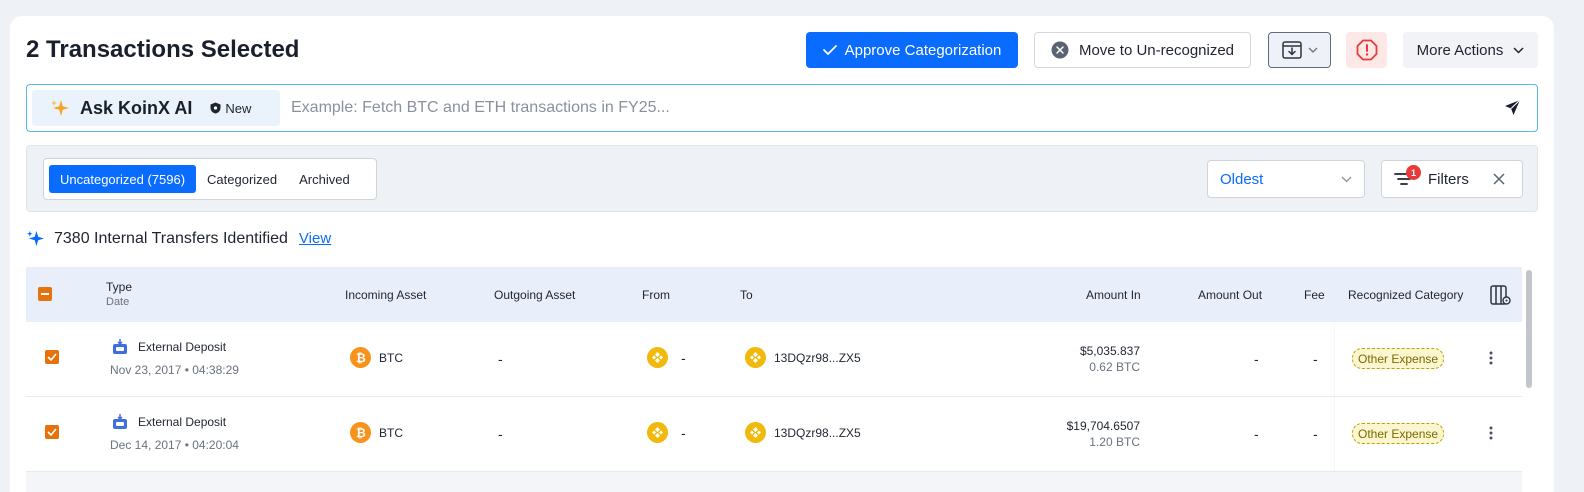 The height and width of the screenshot is (492, 1584). What do you see at coordinates (886, 108) in the screenshot?
I see `ai-query-input` at bounding box center [886, 108].